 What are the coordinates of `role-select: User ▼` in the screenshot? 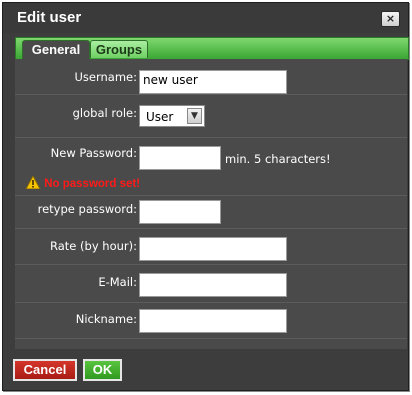 It's located at (172, 116).